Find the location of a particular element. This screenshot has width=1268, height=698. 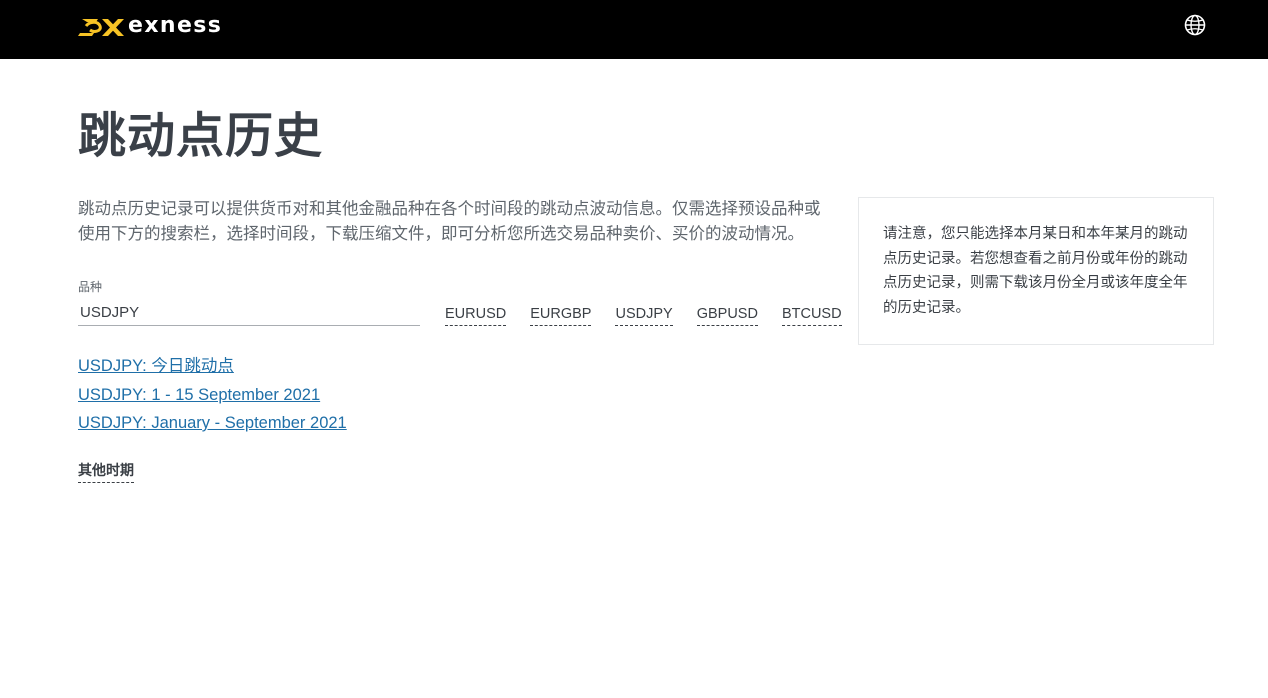

quick-symbol-gbpusd: GBPUSD is located at coordinates (727, 315).